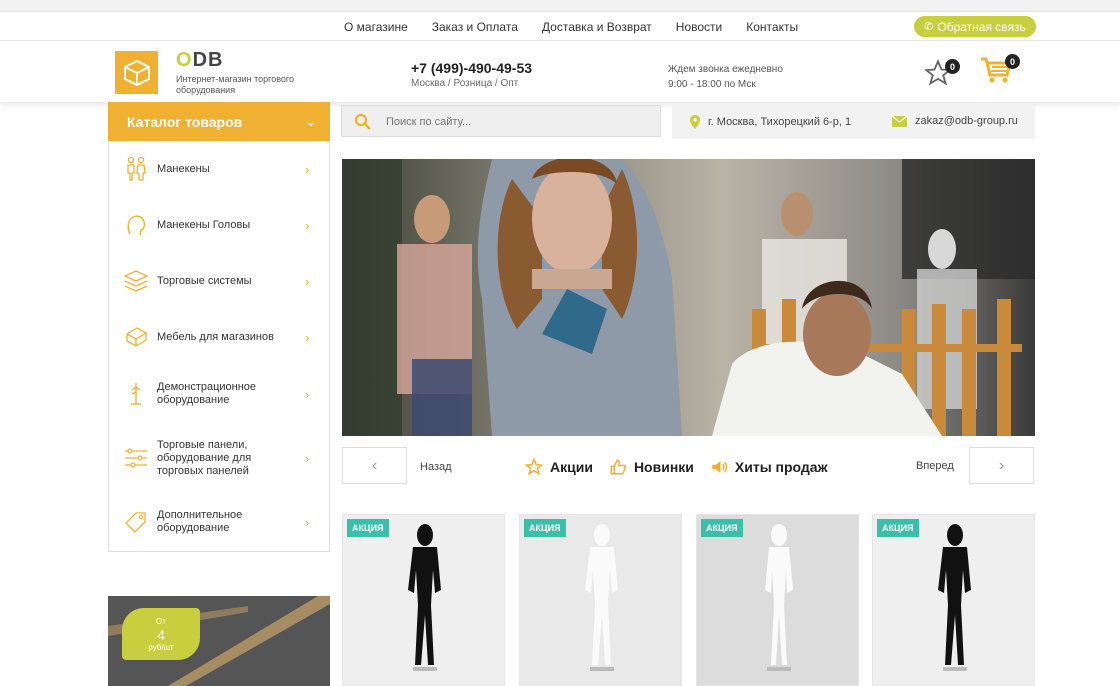  What do you see at coordinates (136, 225) in the screenshot?
I see `head-icon` at bounding box center [136, 225].